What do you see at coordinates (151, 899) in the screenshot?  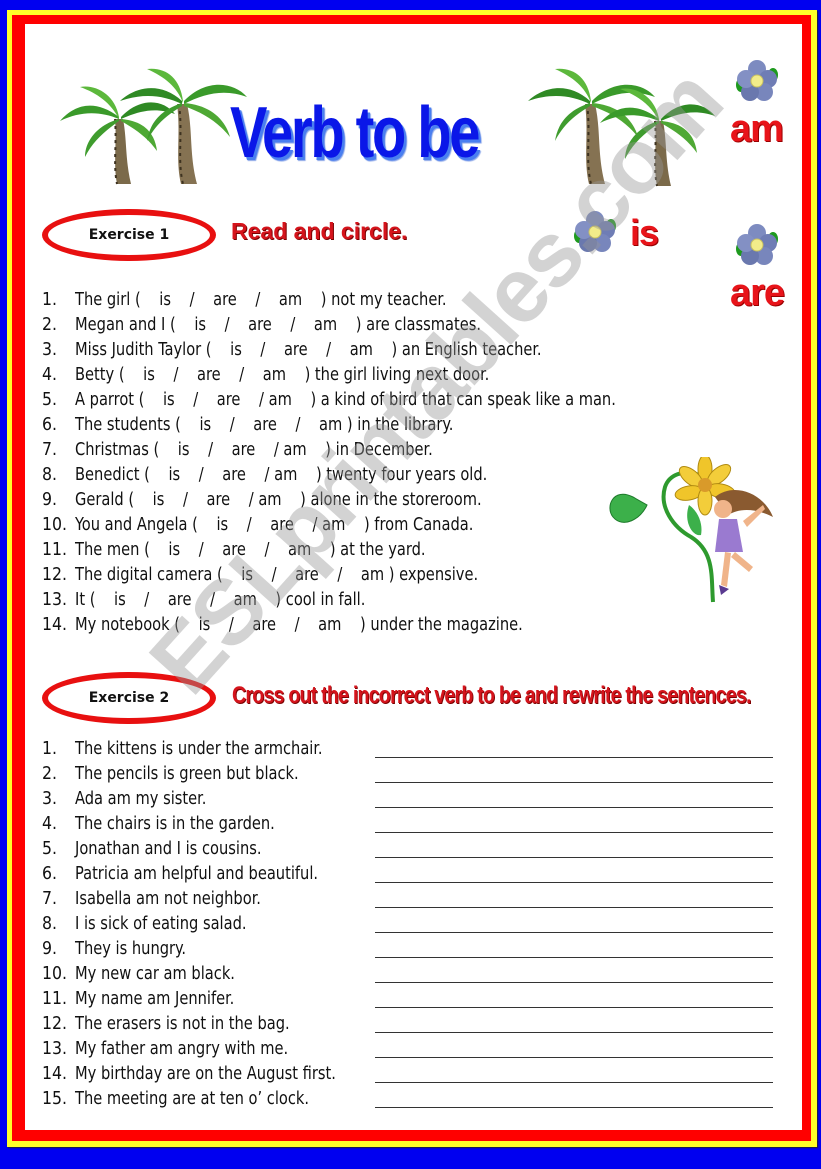 I see `list-item: 7. Isabella am not neighbor.` at bounding box center [151, 899].